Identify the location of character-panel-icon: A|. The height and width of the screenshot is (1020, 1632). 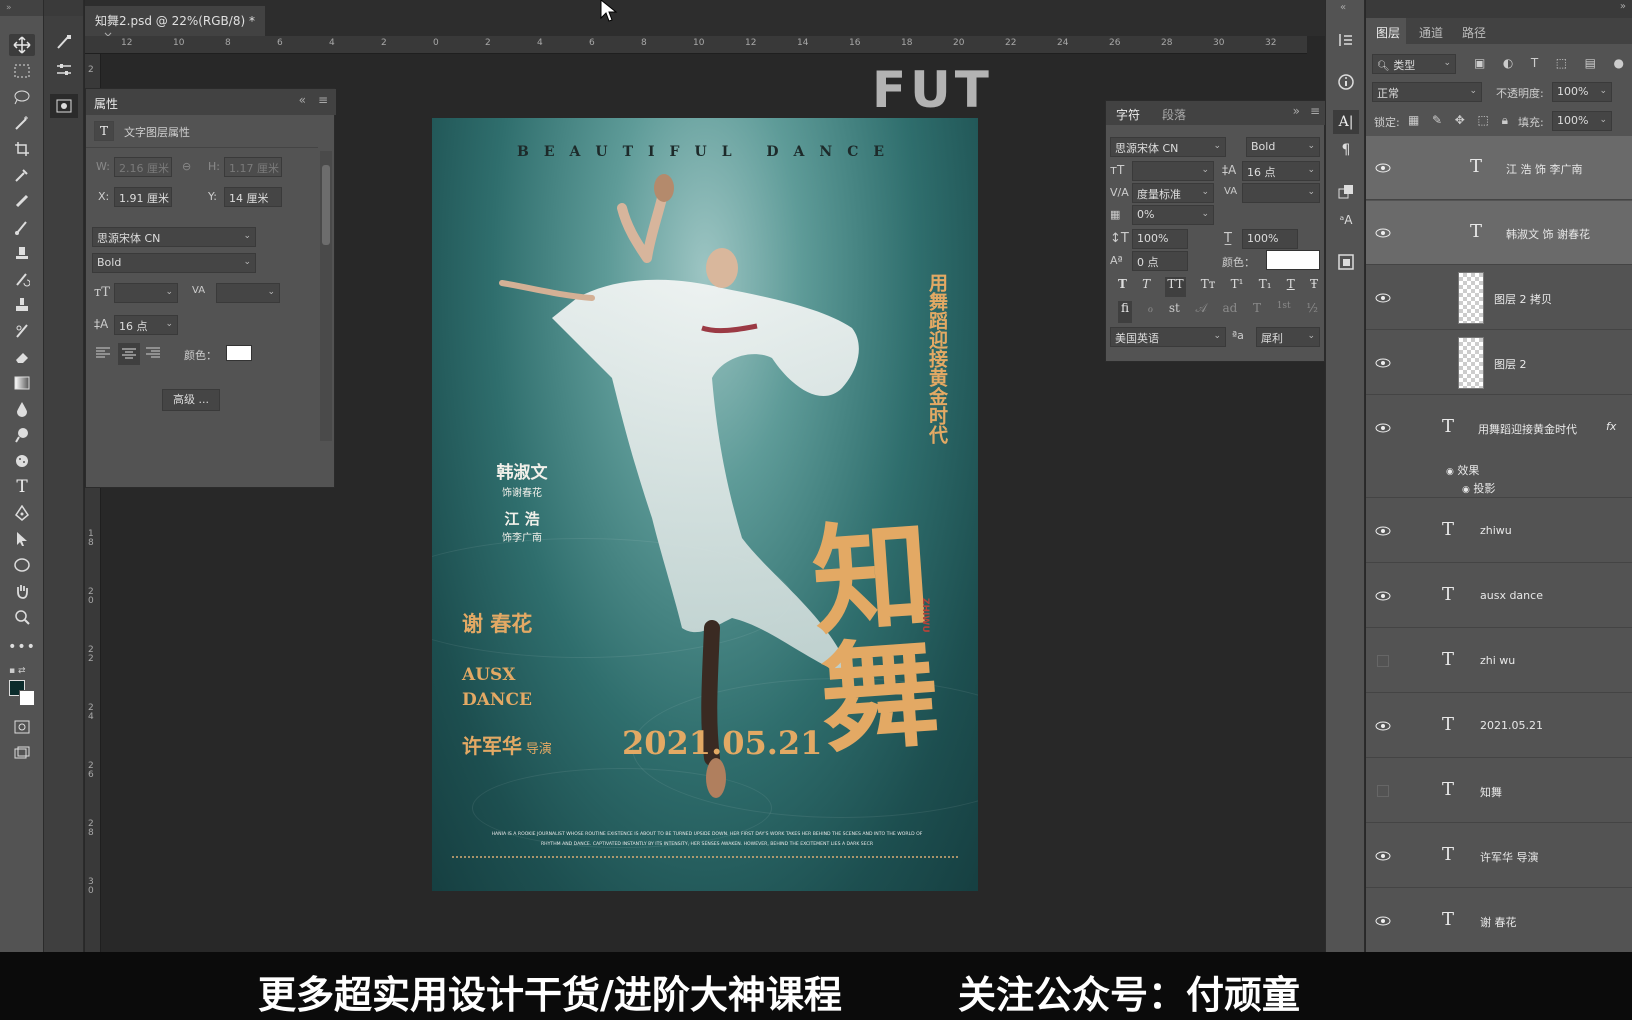
(1346, 122).